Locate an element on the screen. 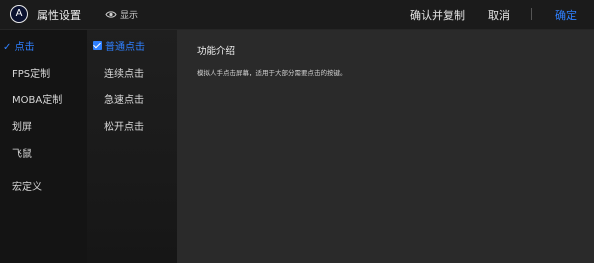 Image resolution: width=594 pixels, height=263 pixels. subtype-item-continuous-click: 连续点击 is located at coordinates (124, 72).